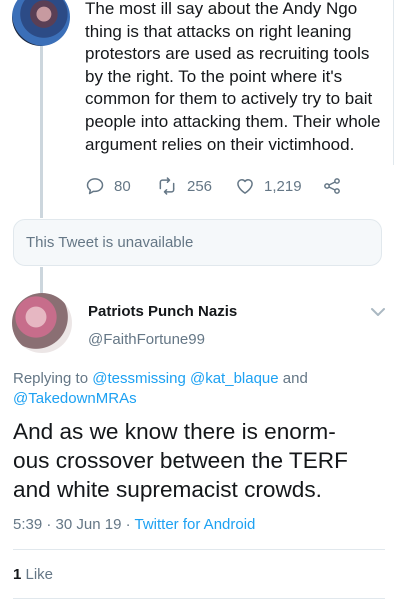 The height and width of the screenshot is (600, 398). What do you see at coordinates (162, 311) in the screenshot?
I see `display-name: Patriots Punch Nazis` at bounding box center [162, 311].